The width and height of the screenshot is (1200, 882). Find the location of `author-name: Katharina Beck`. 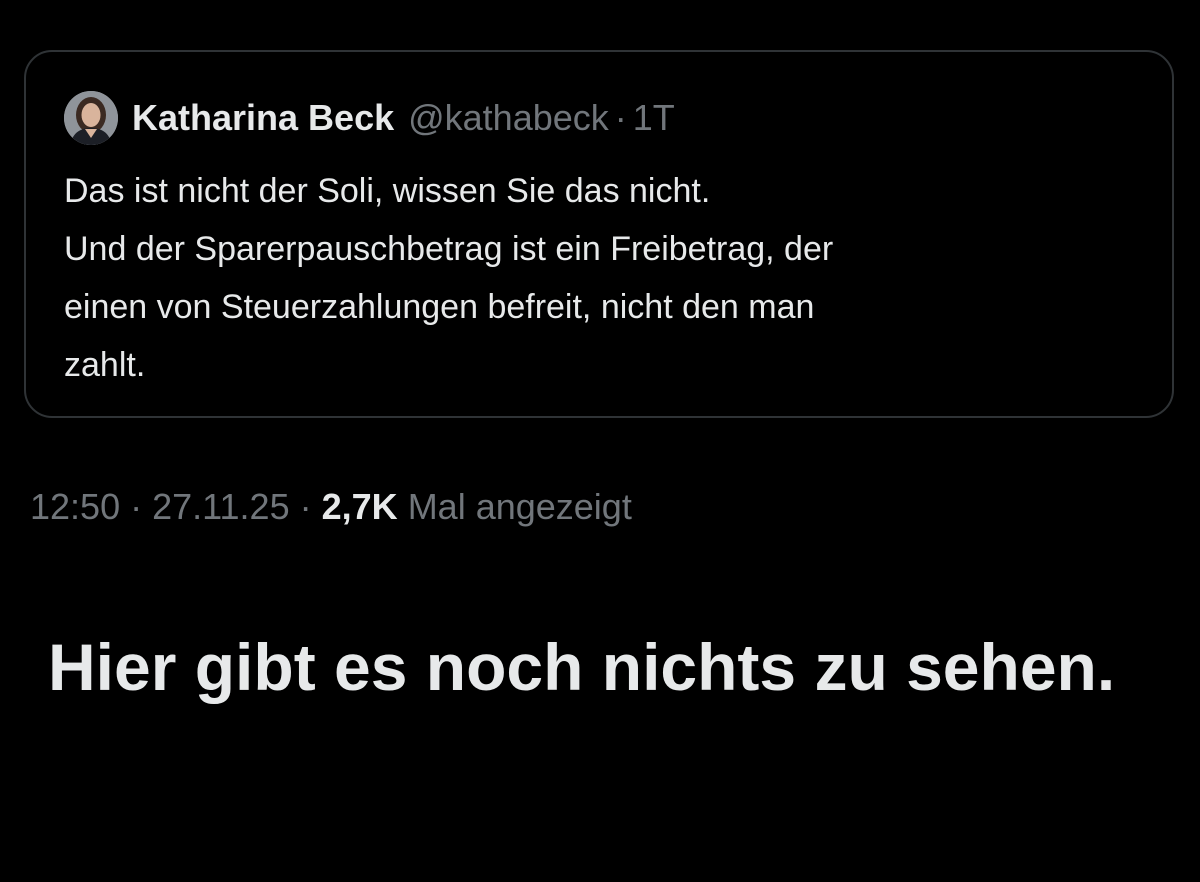

author-name: Katharina Beck is located at coordinates (263, 118).